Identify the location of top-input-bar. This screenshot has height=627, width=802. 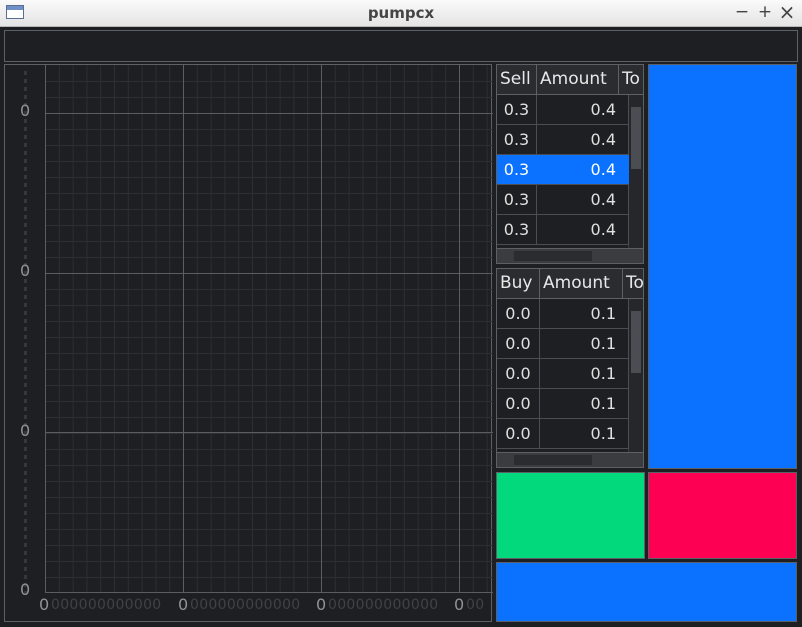
(401, 46).